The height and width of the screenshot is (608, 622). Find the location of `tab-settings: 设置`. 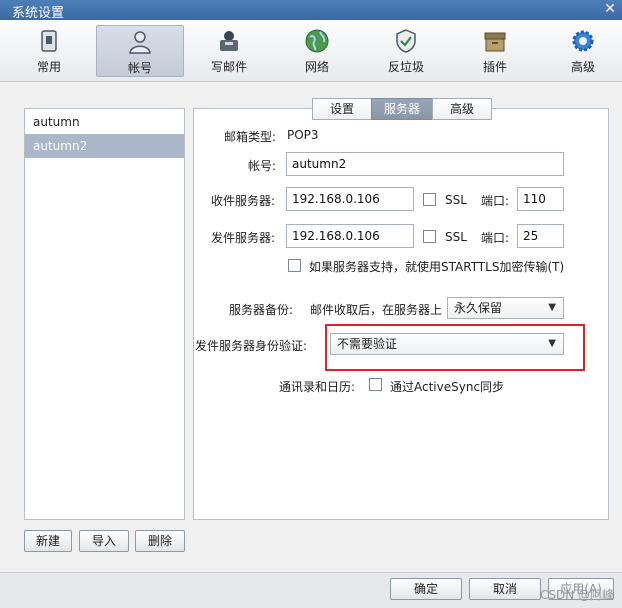

tab-settings: 设置 is located at coordinates (342, 109).